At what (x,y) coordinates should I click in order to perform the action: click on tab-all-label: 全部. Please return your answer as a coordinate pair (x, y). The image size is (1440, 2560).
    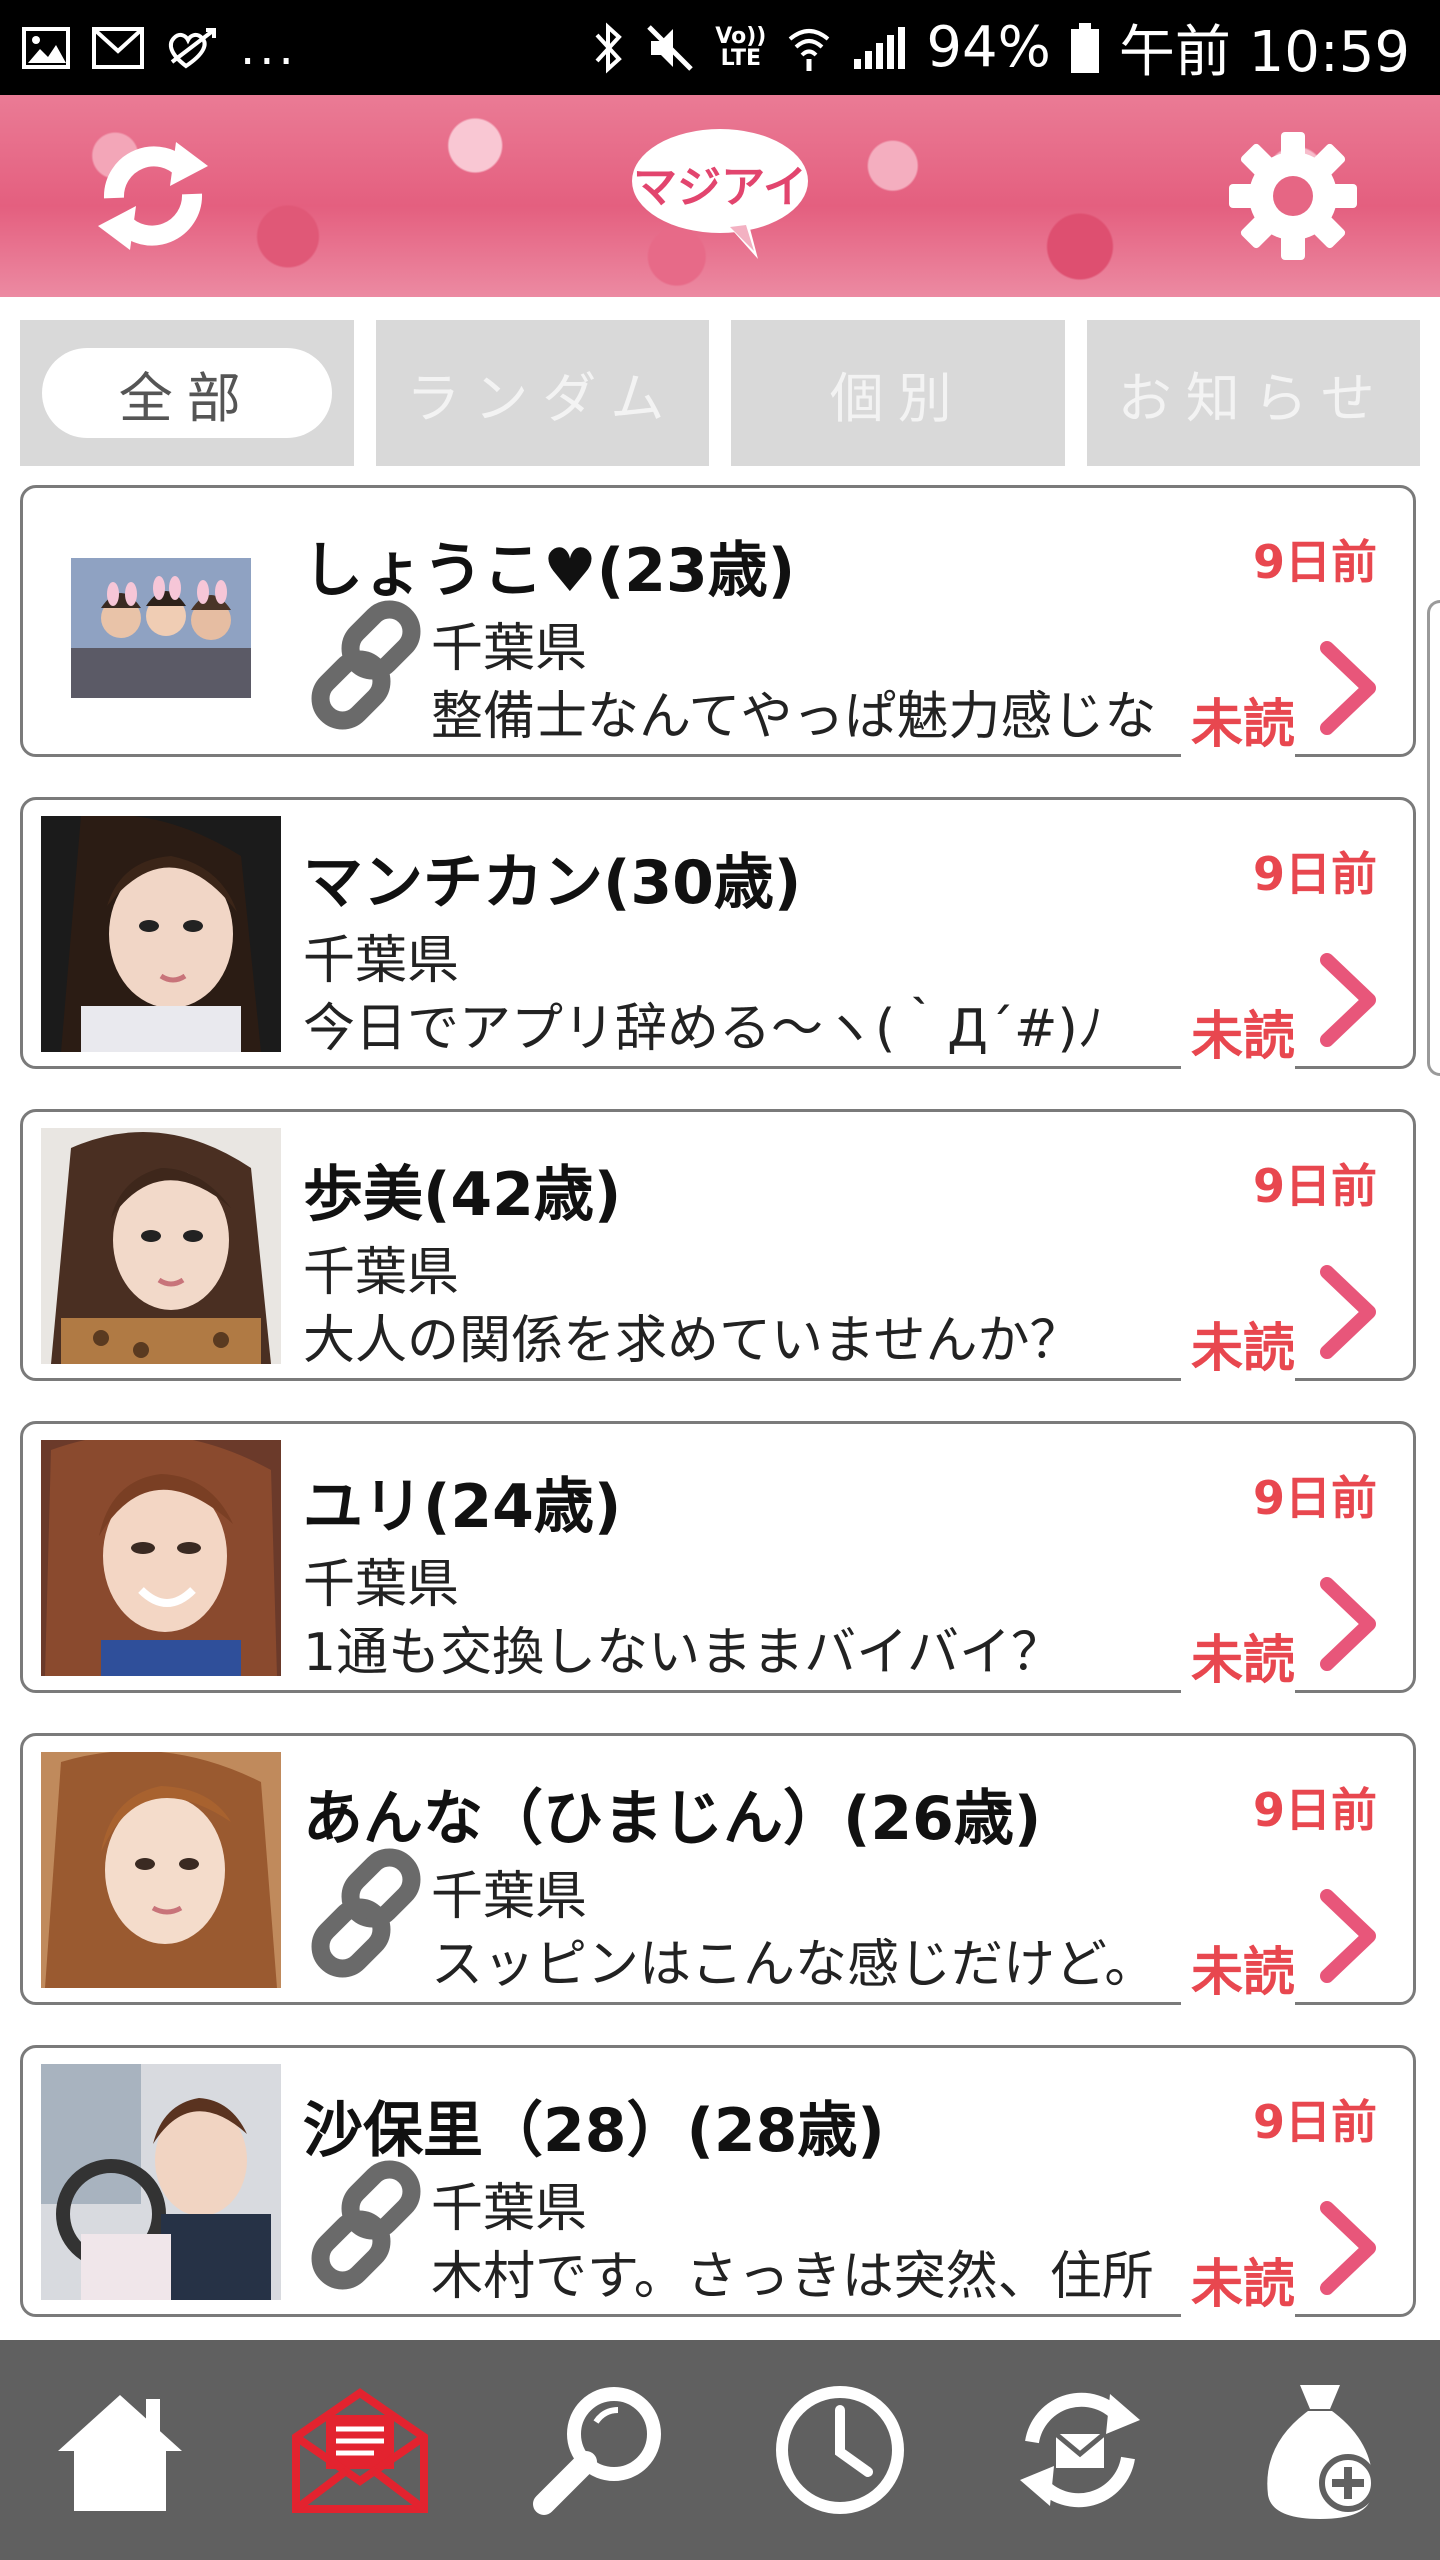
    Looking at the image, I should click on (186, 393).